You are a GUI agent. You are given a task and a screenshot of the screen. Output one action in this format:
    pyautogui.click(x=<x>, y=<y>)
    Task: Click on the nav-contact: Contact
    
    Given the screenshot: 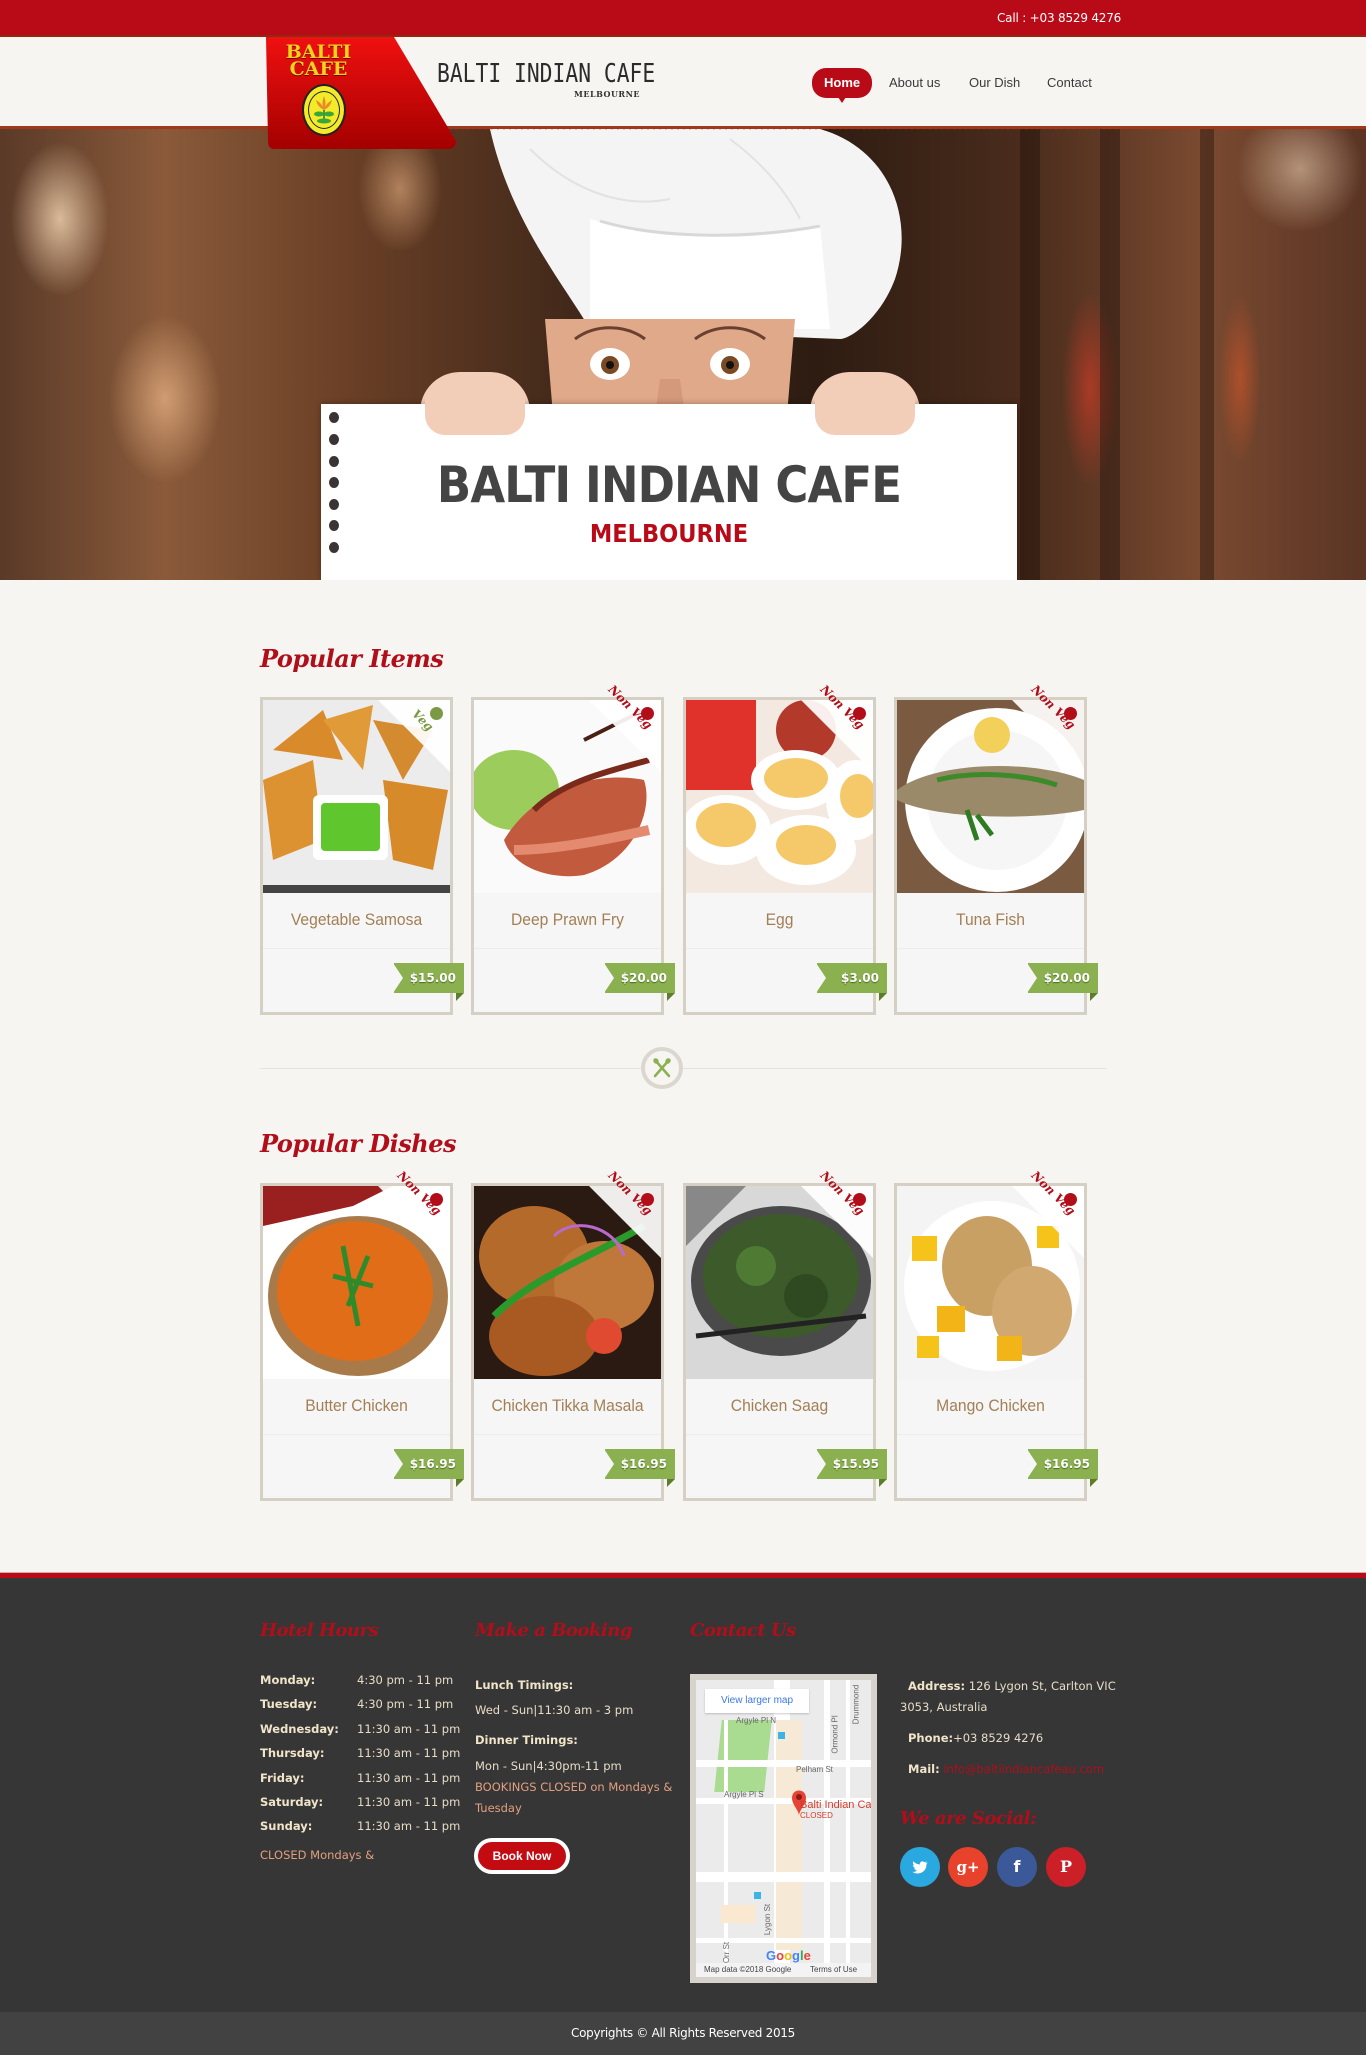 What is the action you would take?
    pyautogui.click(x=1069, y=83)
    